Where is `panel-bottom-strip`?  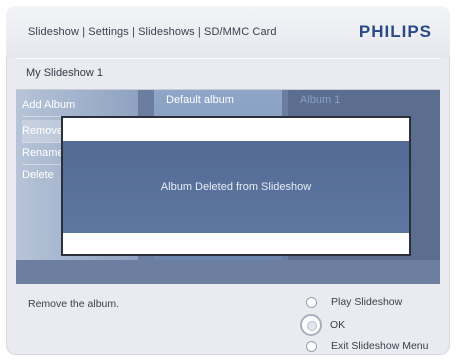 panel-bottom-strip is located at coordinates (228, 272).